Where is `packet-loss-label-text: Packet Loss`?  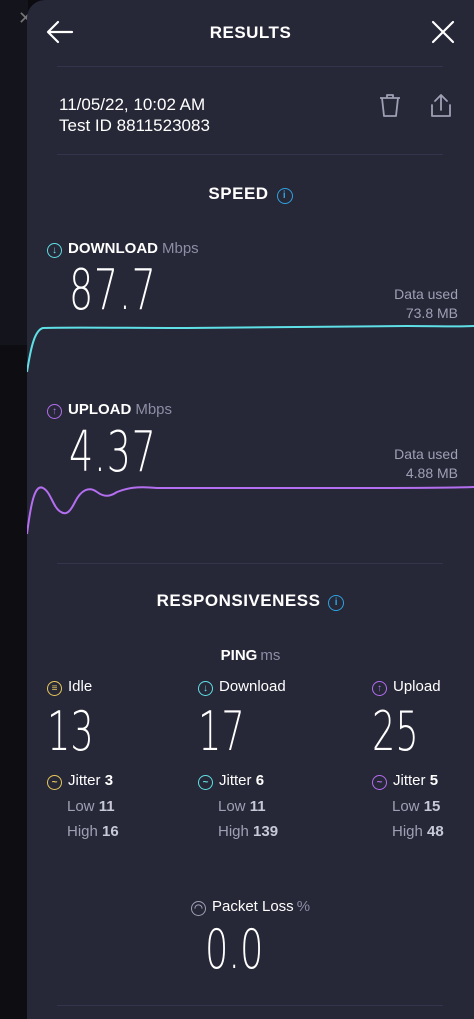
packet-loss-label-text: Packet Loss is located at coordinates (252, 906).